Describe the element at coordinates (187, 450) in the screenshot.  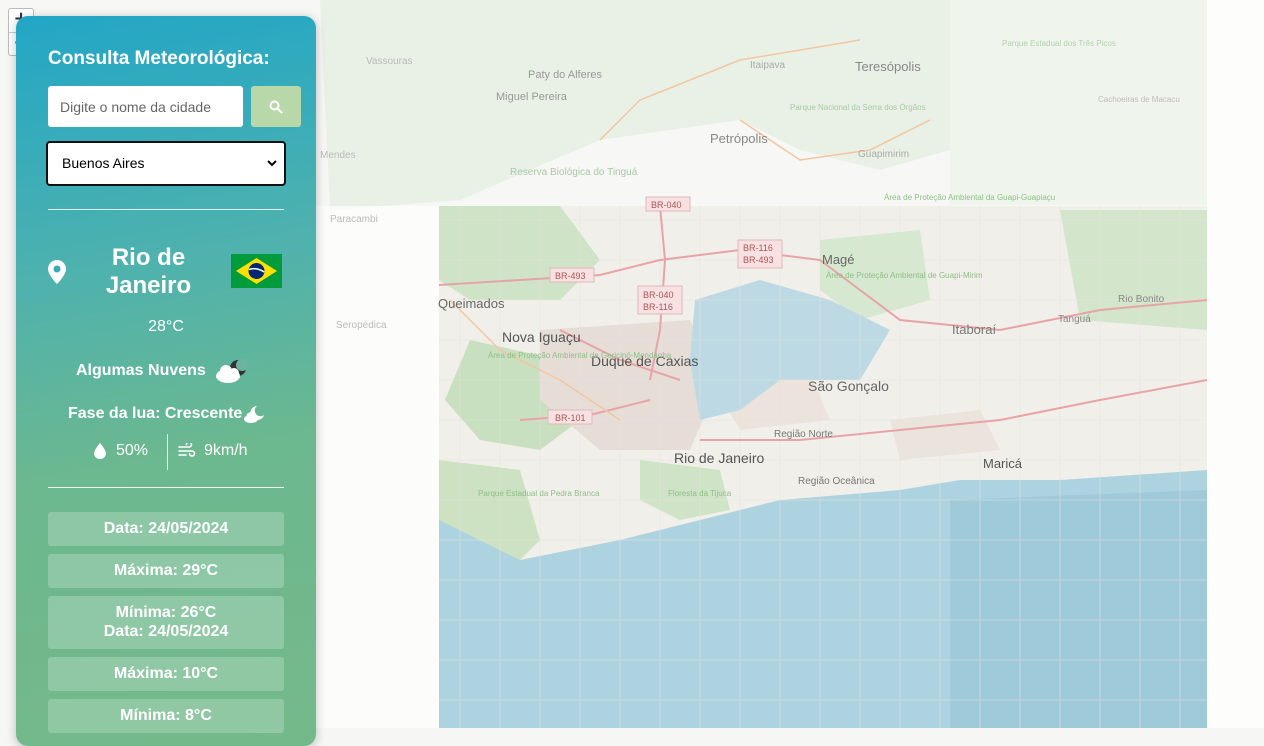
I see `wind-icon` at that location.